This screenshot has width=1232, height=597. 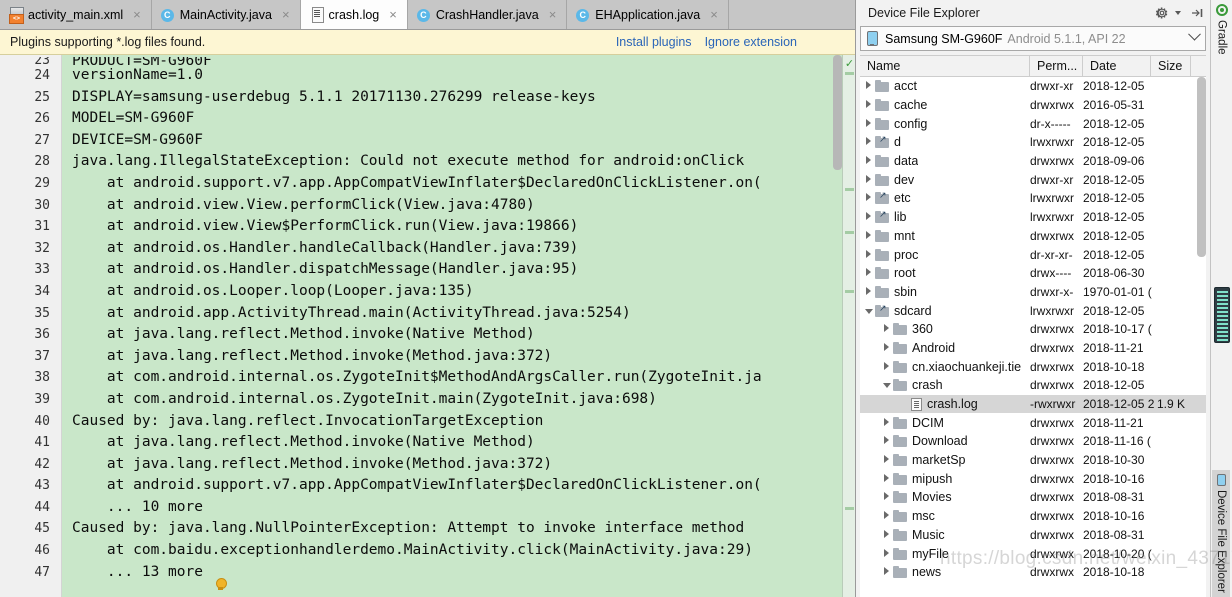 What do you see at coordinates (1033, 460) in the screenshot?
I see `file-tree-folder-row: marketSp drwxrwx 2018-10-30` at bounding box center [1033, 460].